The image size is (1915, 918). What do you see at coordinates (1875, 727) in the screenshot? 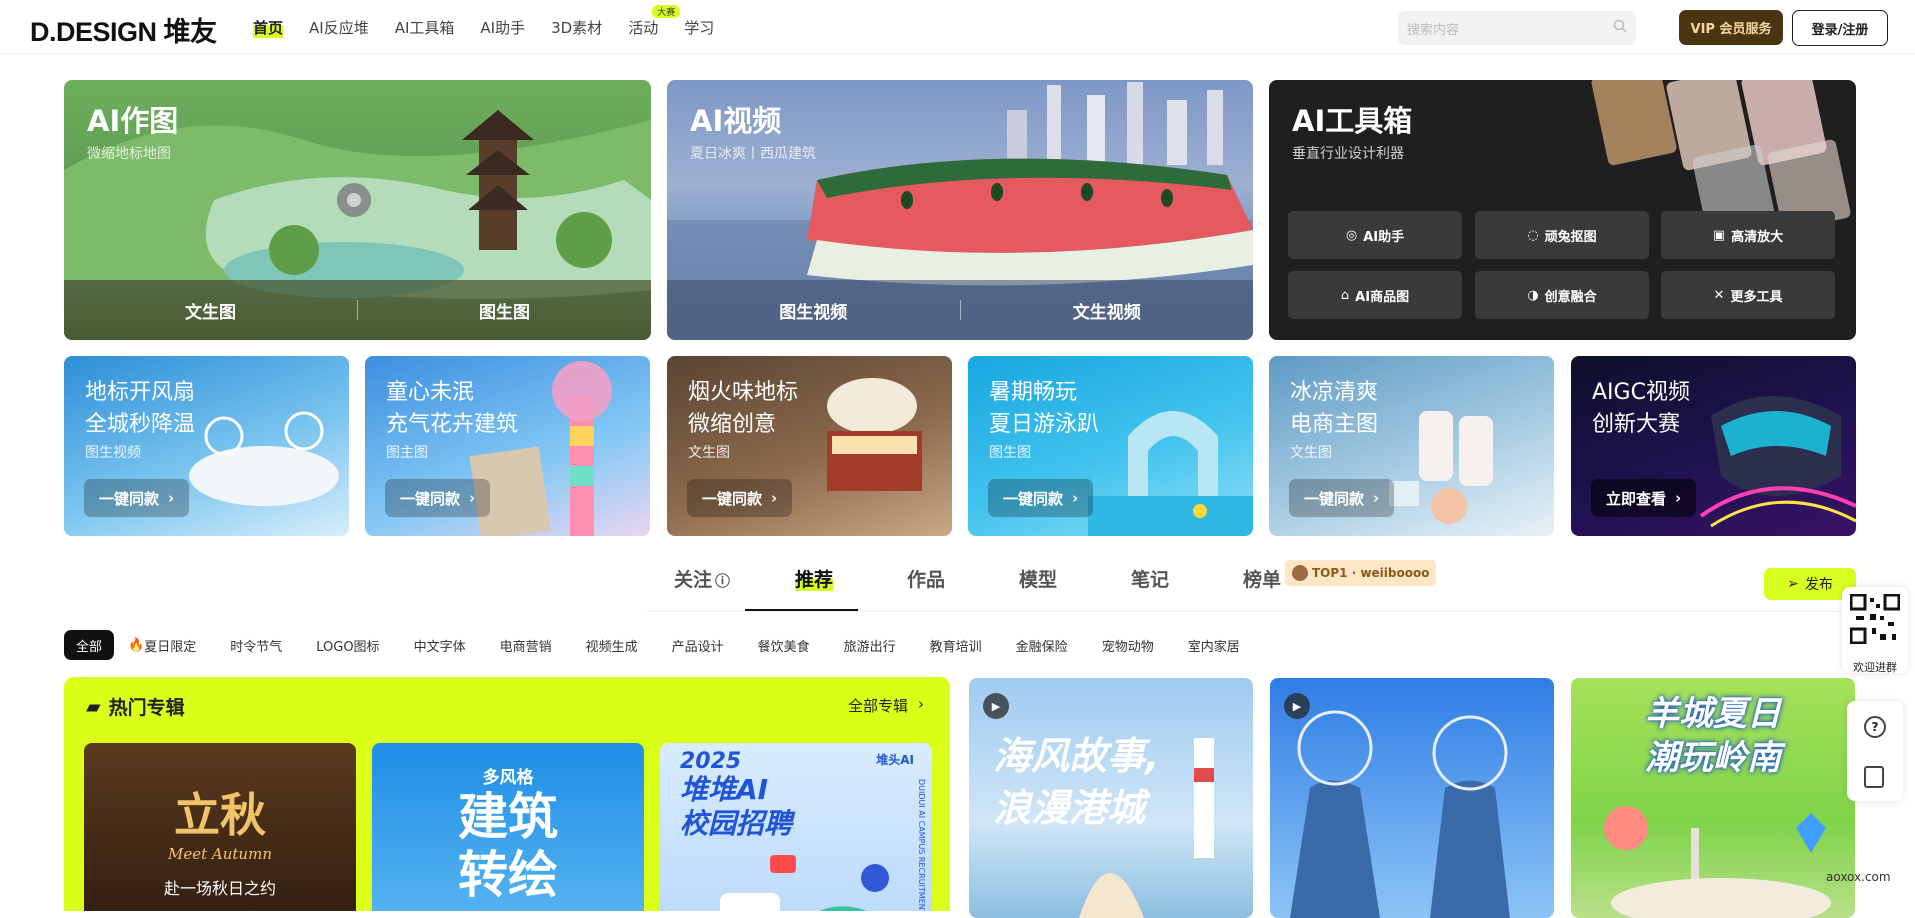
I see `help-icon: ?` at bounding box center [1875, 727].